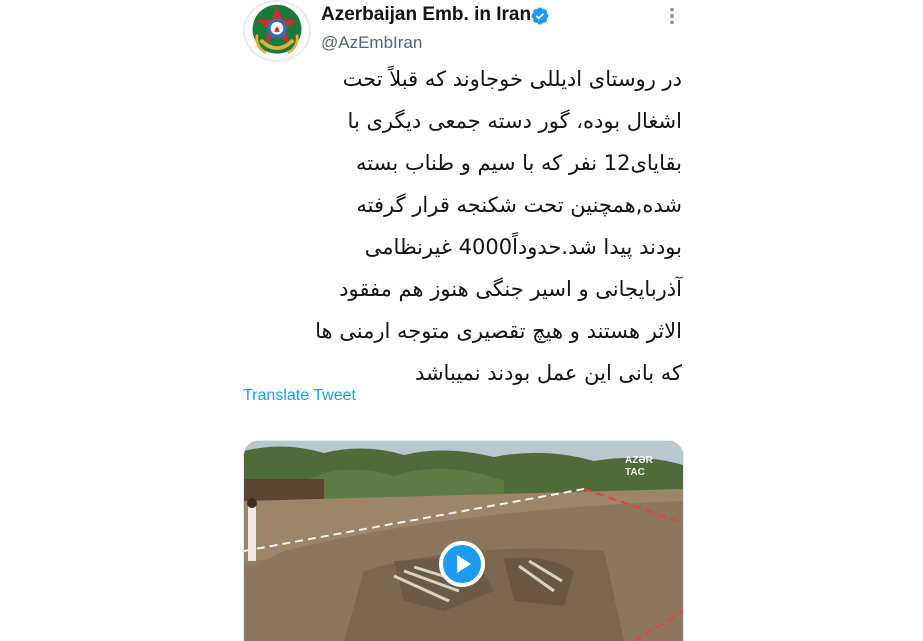 This screenshot has height=641, width=923. What do you see at coordinates (519, 205) in the screenshot?
I see `tweet-text-line: شده,همچنین تحت شکنجه قرار گرفته` at bounding box center [519, 205].